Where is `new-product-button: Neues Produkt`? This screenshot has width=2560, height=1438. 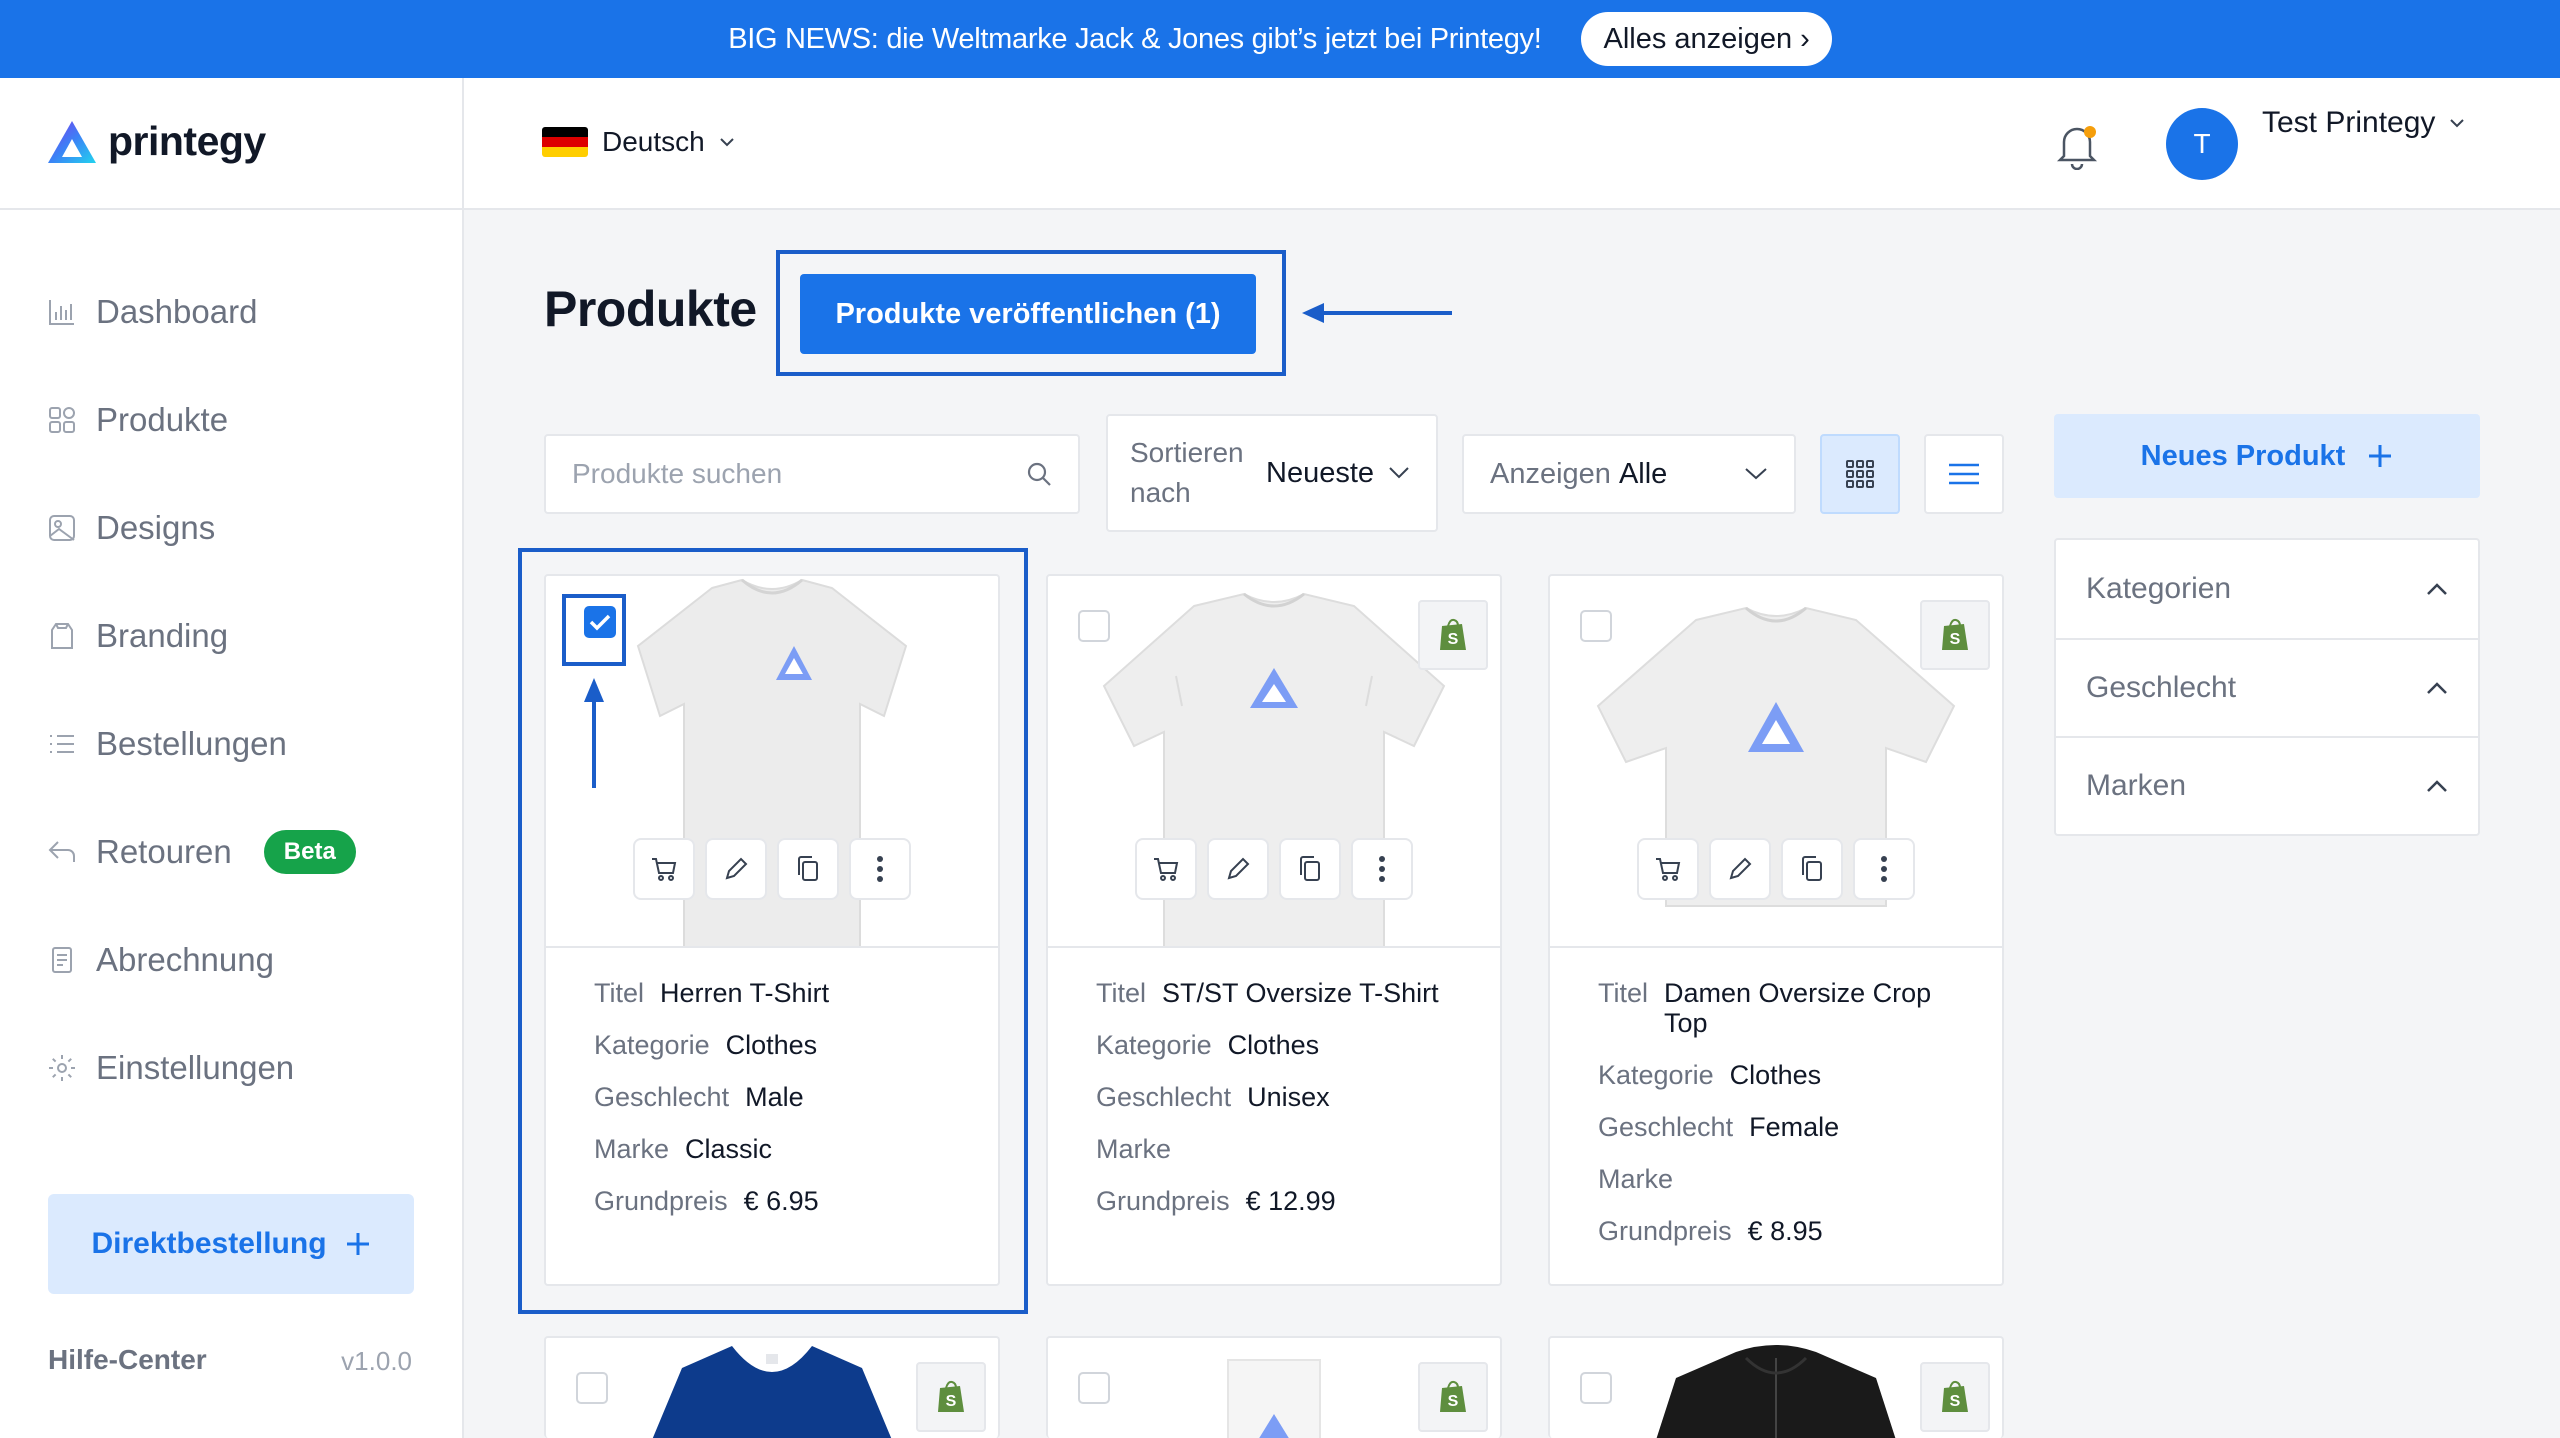 new-product-button: Neues Produkt is located at coordinates (2267, 456).